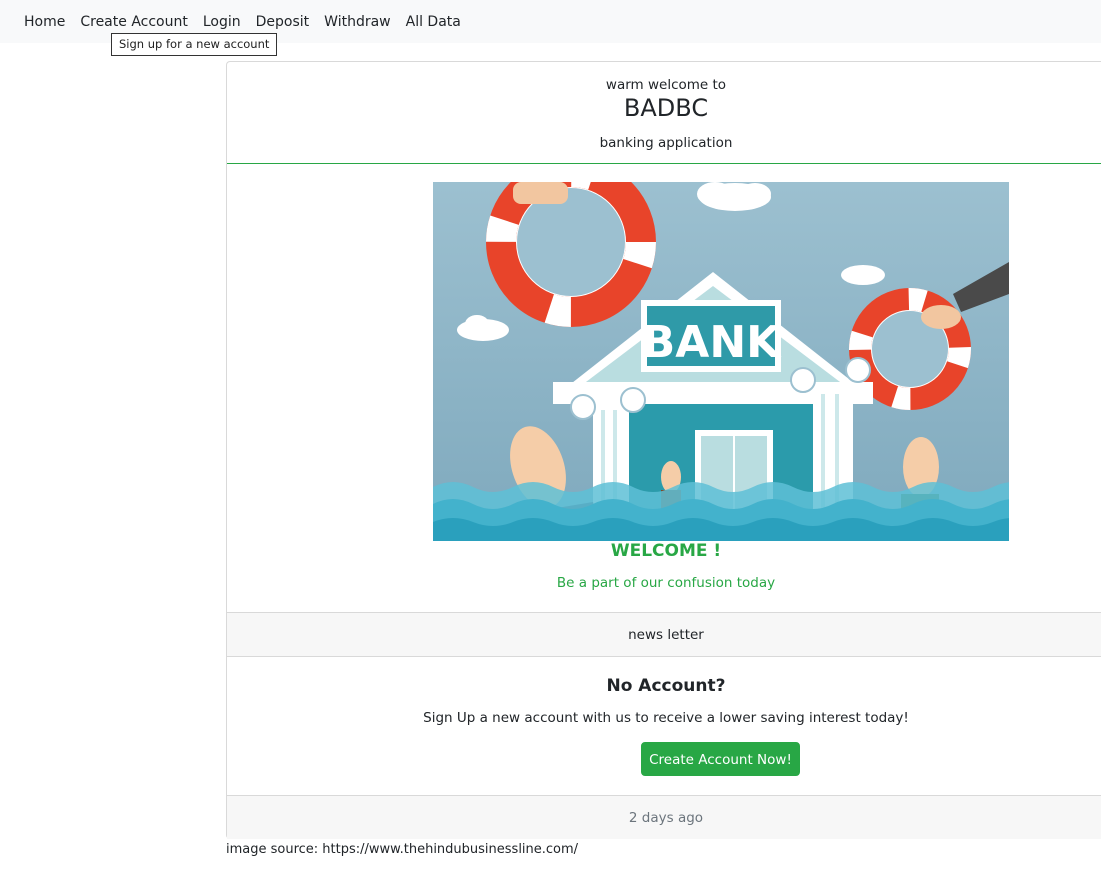 This screenshot has width=1101, height=882. I want to click on welcome-heading: WELCOME !, so click(666, 551).